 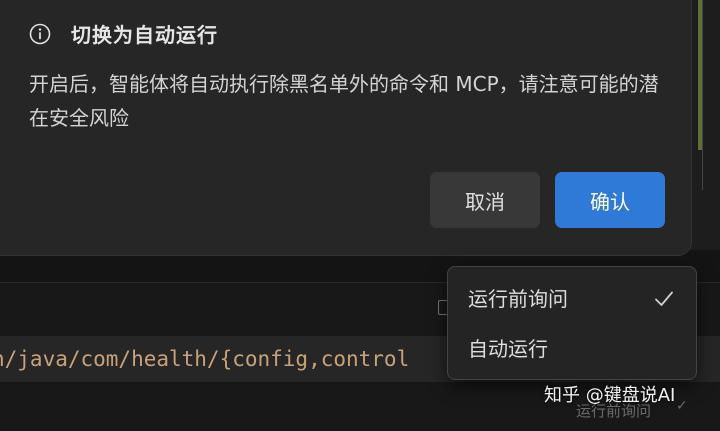 I want to click on dialog-message: 开启后，智能体将自动执行除黑名单外的命令和 MCP，请注意可能的潜在安全风险, so click(x=344, y=101).